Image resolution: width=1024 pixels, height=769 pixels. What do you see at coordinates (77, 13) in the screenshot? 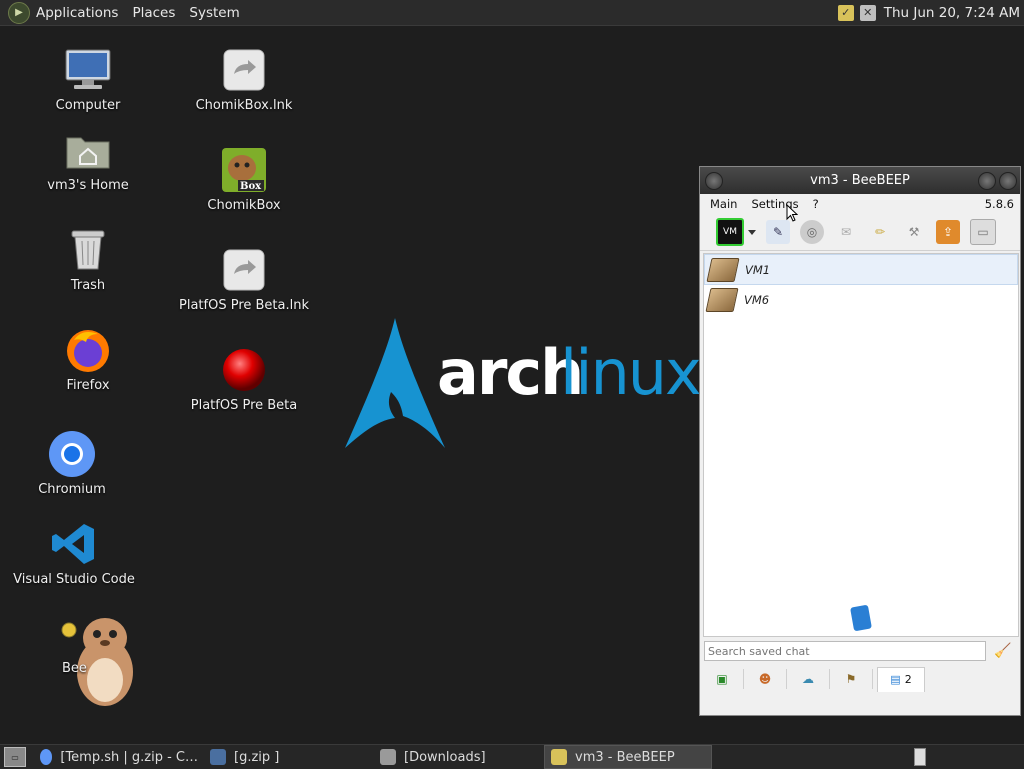
I see `menu-applications: Applications` at bounding box center [77, 13].